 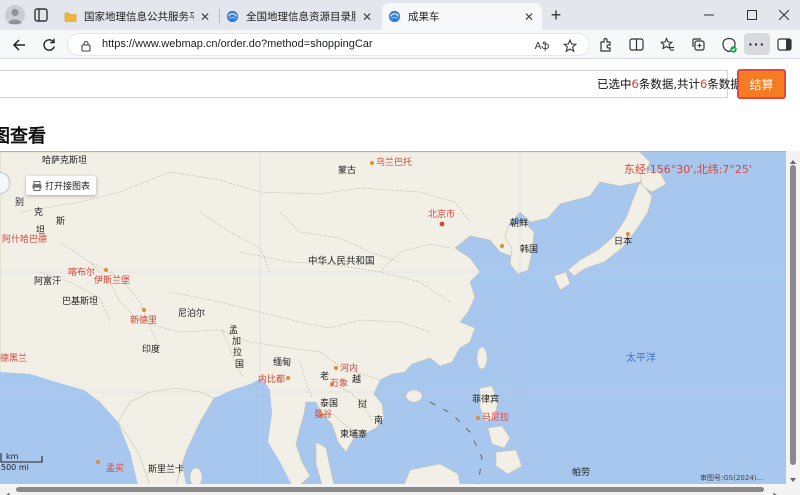 What do you see at coordinates (86, 45) in the screenshot?
I see `lock-icon` at bounding box center [86, 45].